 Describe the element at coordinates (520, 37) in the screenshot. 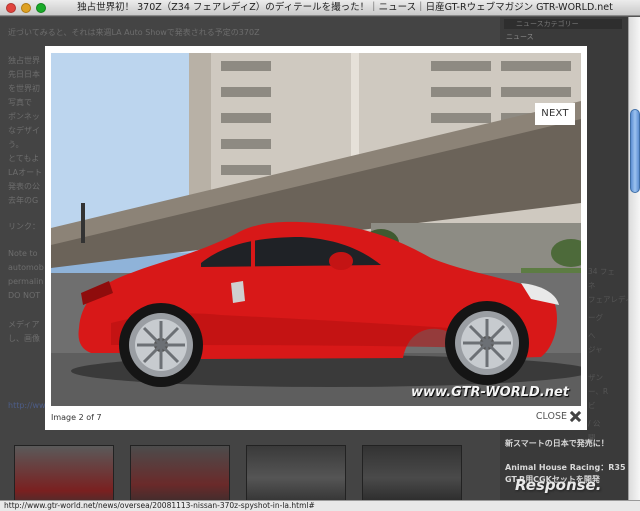

I see `sidebar-section-label: ニュース` at that location.